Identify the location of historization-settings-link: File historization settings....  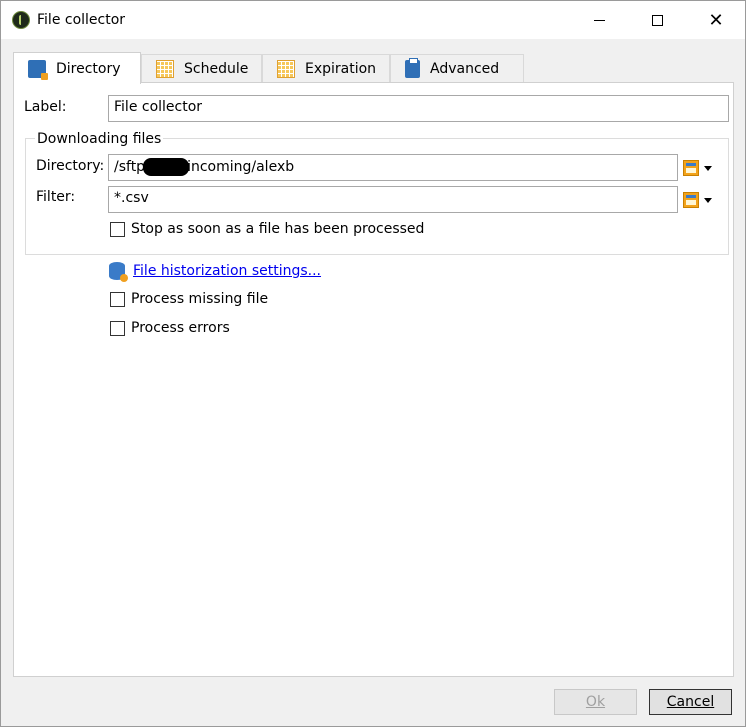
(215, 272).